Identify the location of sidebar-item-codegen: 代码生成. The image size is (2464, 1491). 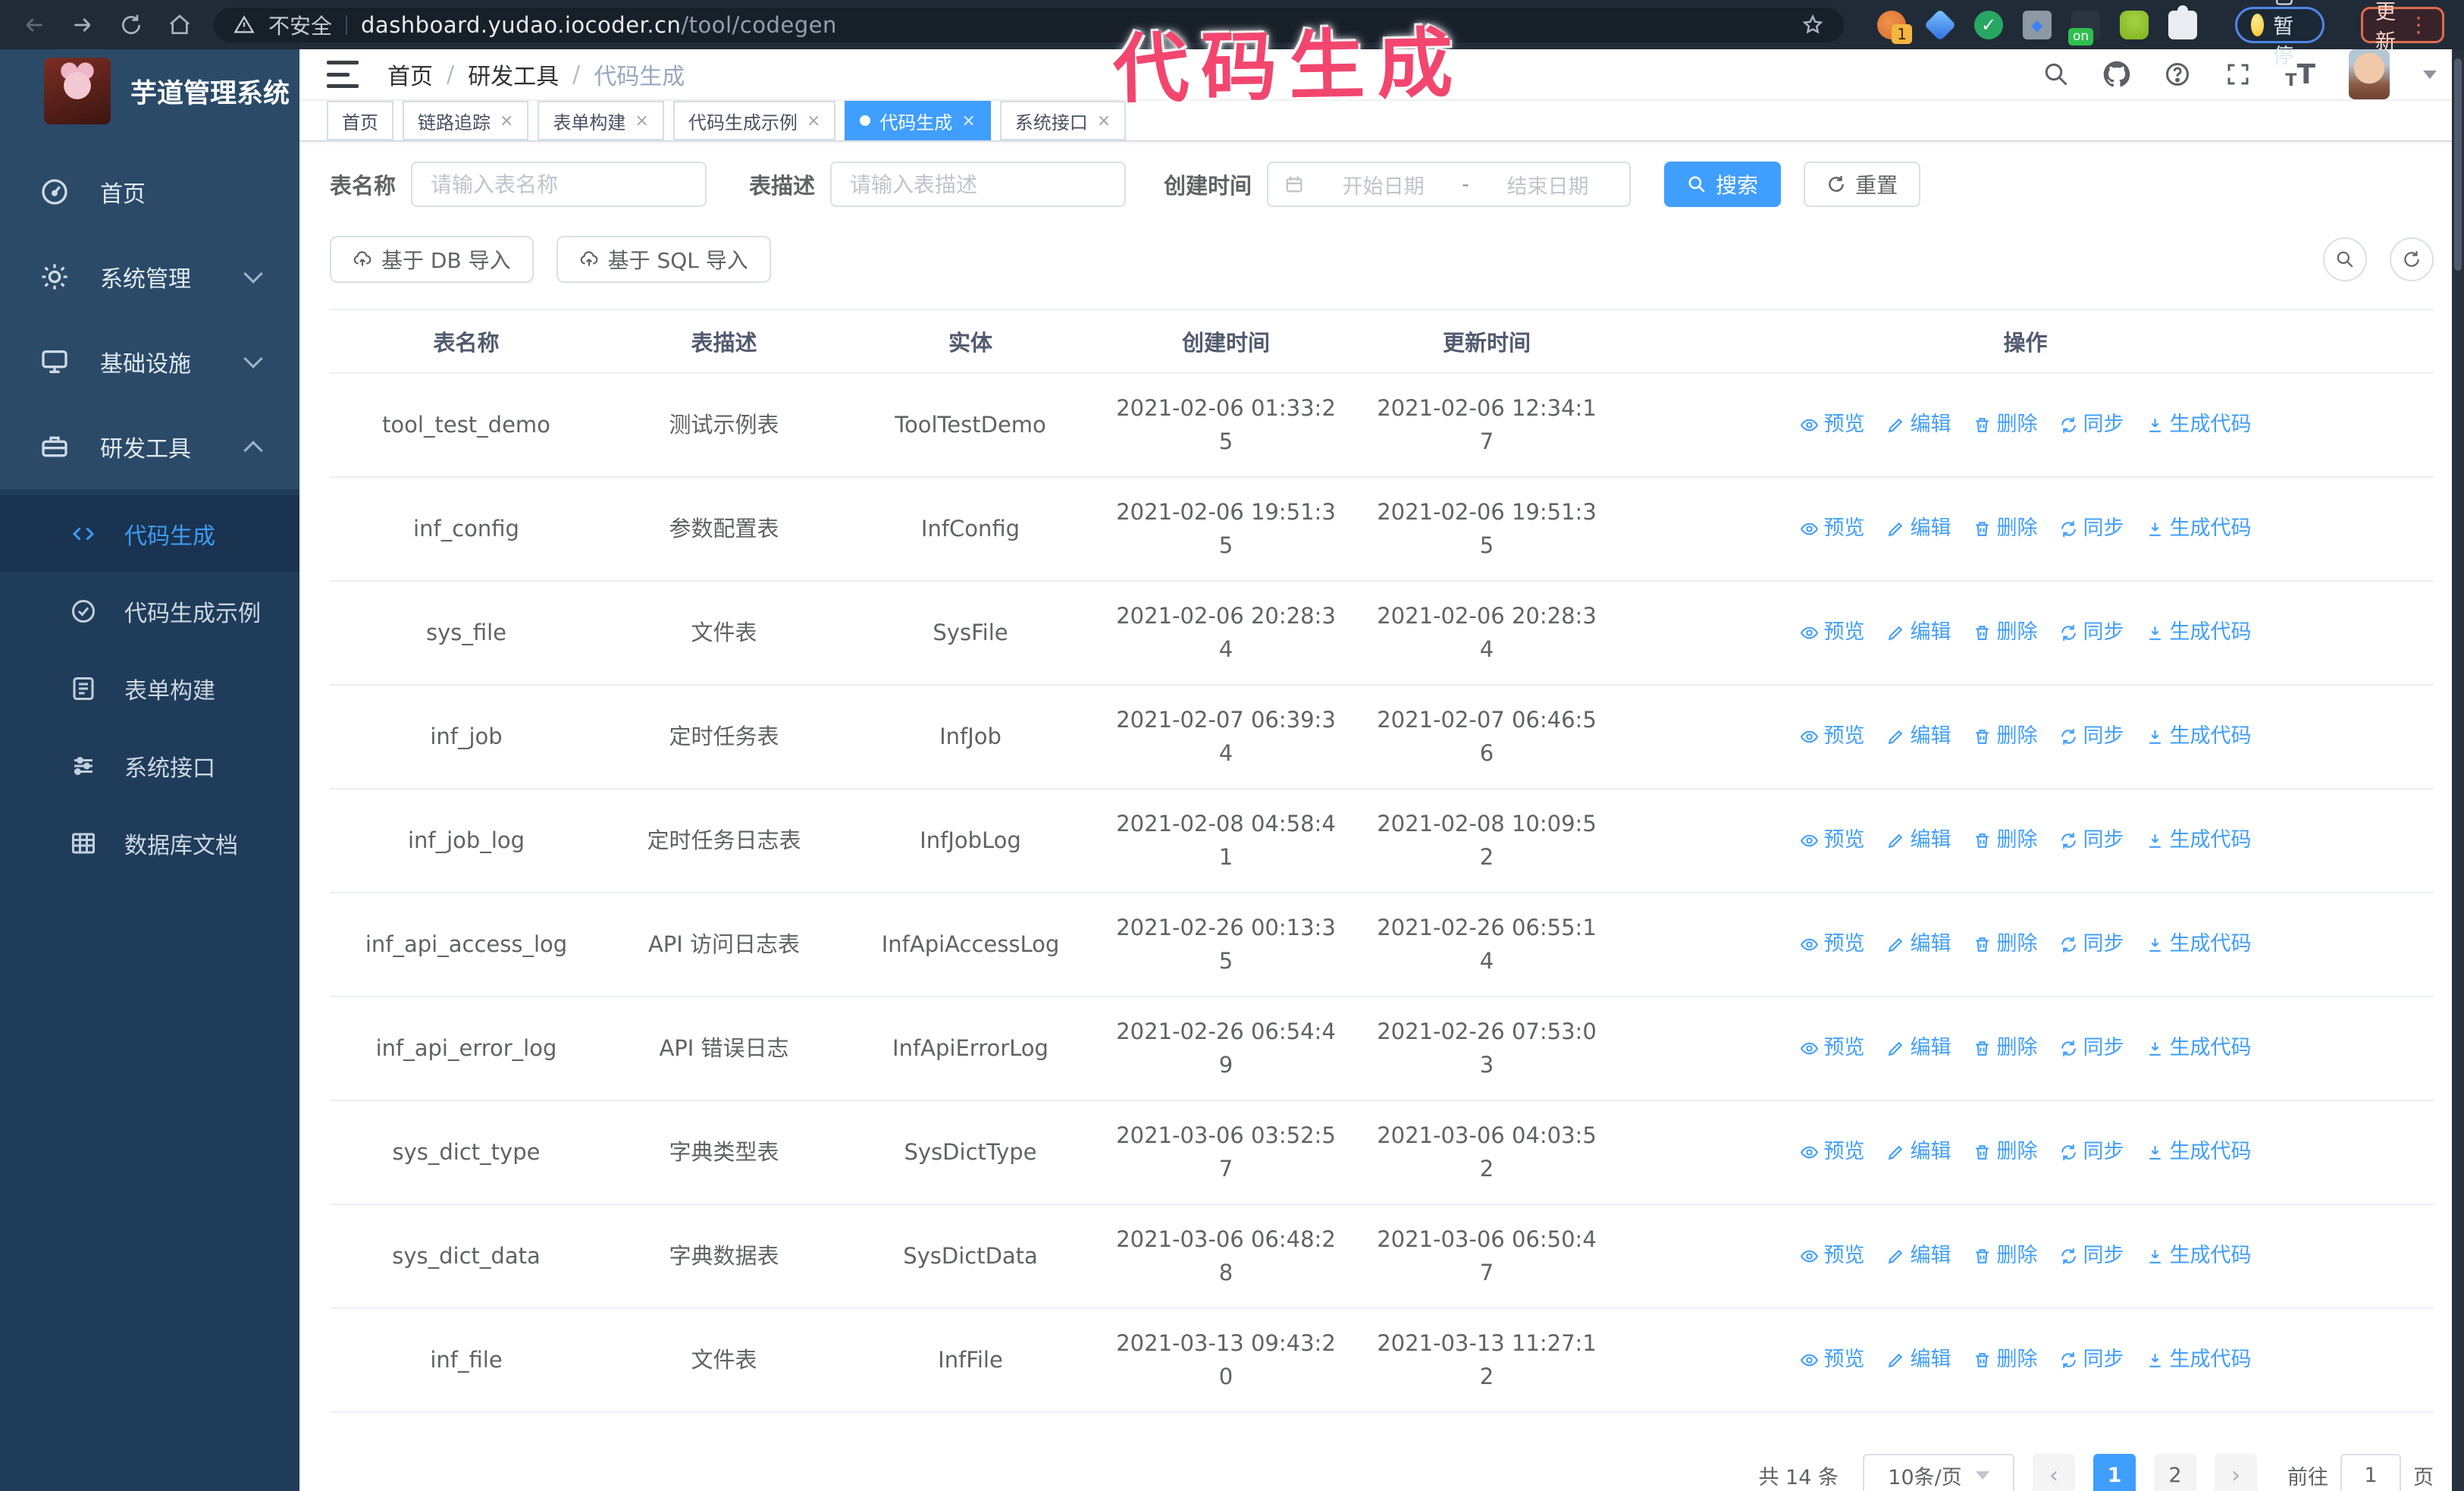
(150, 534).